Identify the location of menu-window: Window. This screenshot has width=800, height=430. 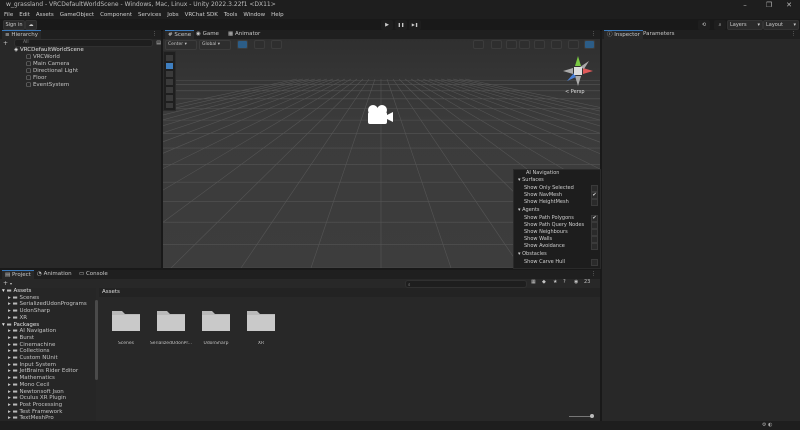
(254, 15).